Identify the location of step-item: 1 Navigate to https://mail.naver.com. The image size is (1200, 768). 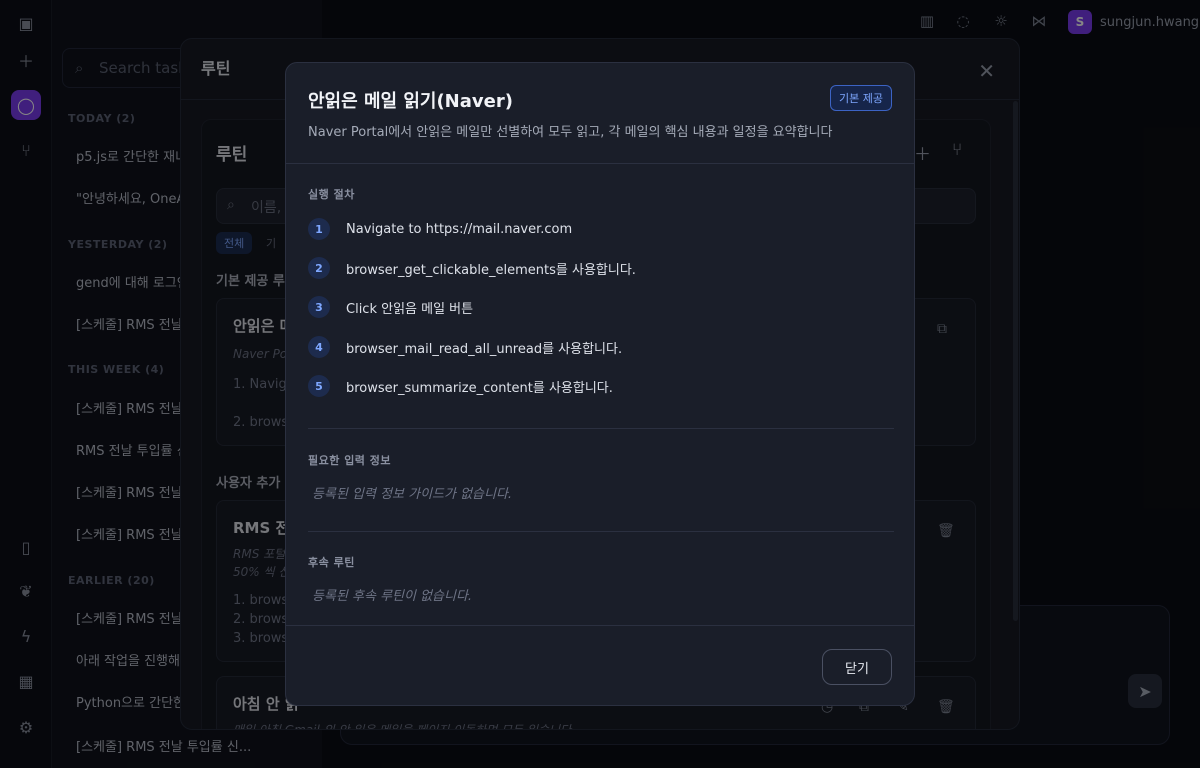
(440, 229).